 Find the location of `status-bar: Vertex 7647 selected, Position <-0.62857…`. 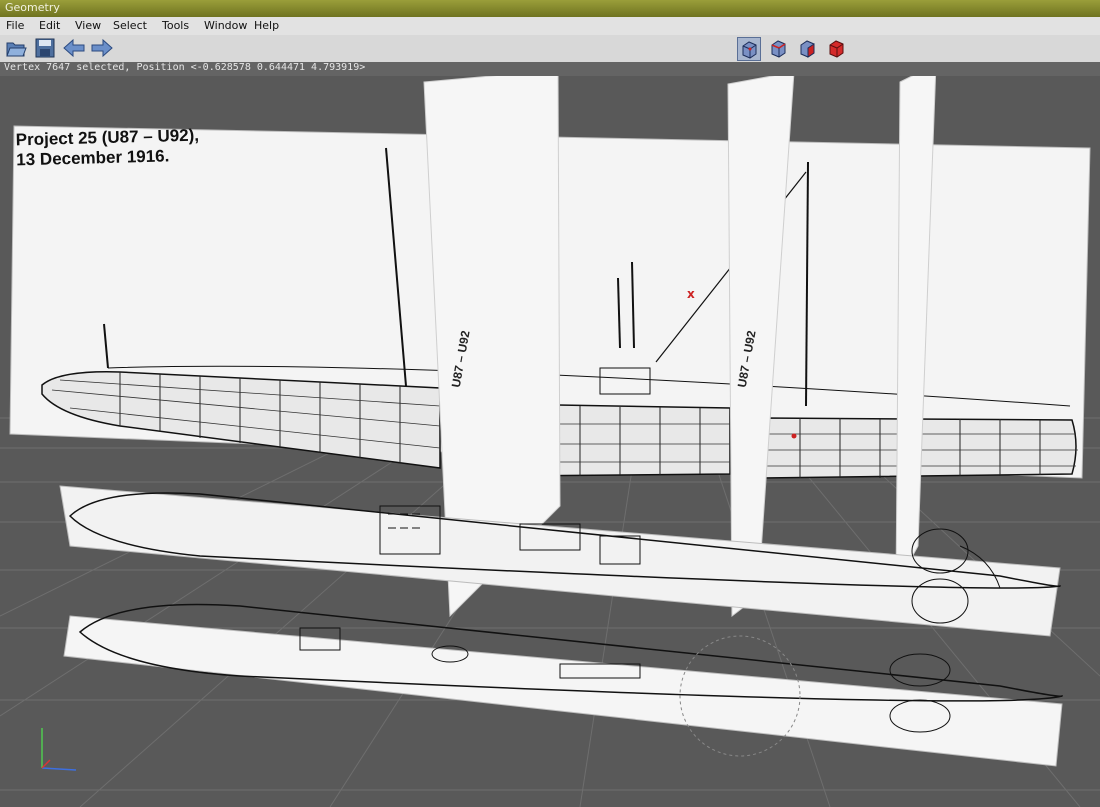

status-bar: Vertex 7647 selected, Position <-0.62857… is located at coordinates (550, 69).